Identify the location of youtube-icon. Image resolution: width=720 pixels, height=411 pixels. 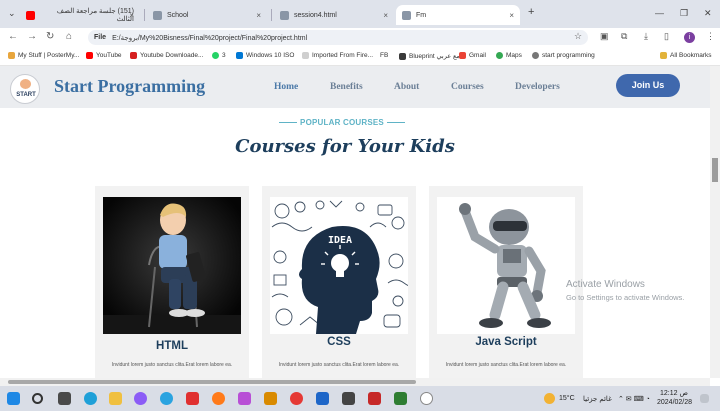
(89, 55).